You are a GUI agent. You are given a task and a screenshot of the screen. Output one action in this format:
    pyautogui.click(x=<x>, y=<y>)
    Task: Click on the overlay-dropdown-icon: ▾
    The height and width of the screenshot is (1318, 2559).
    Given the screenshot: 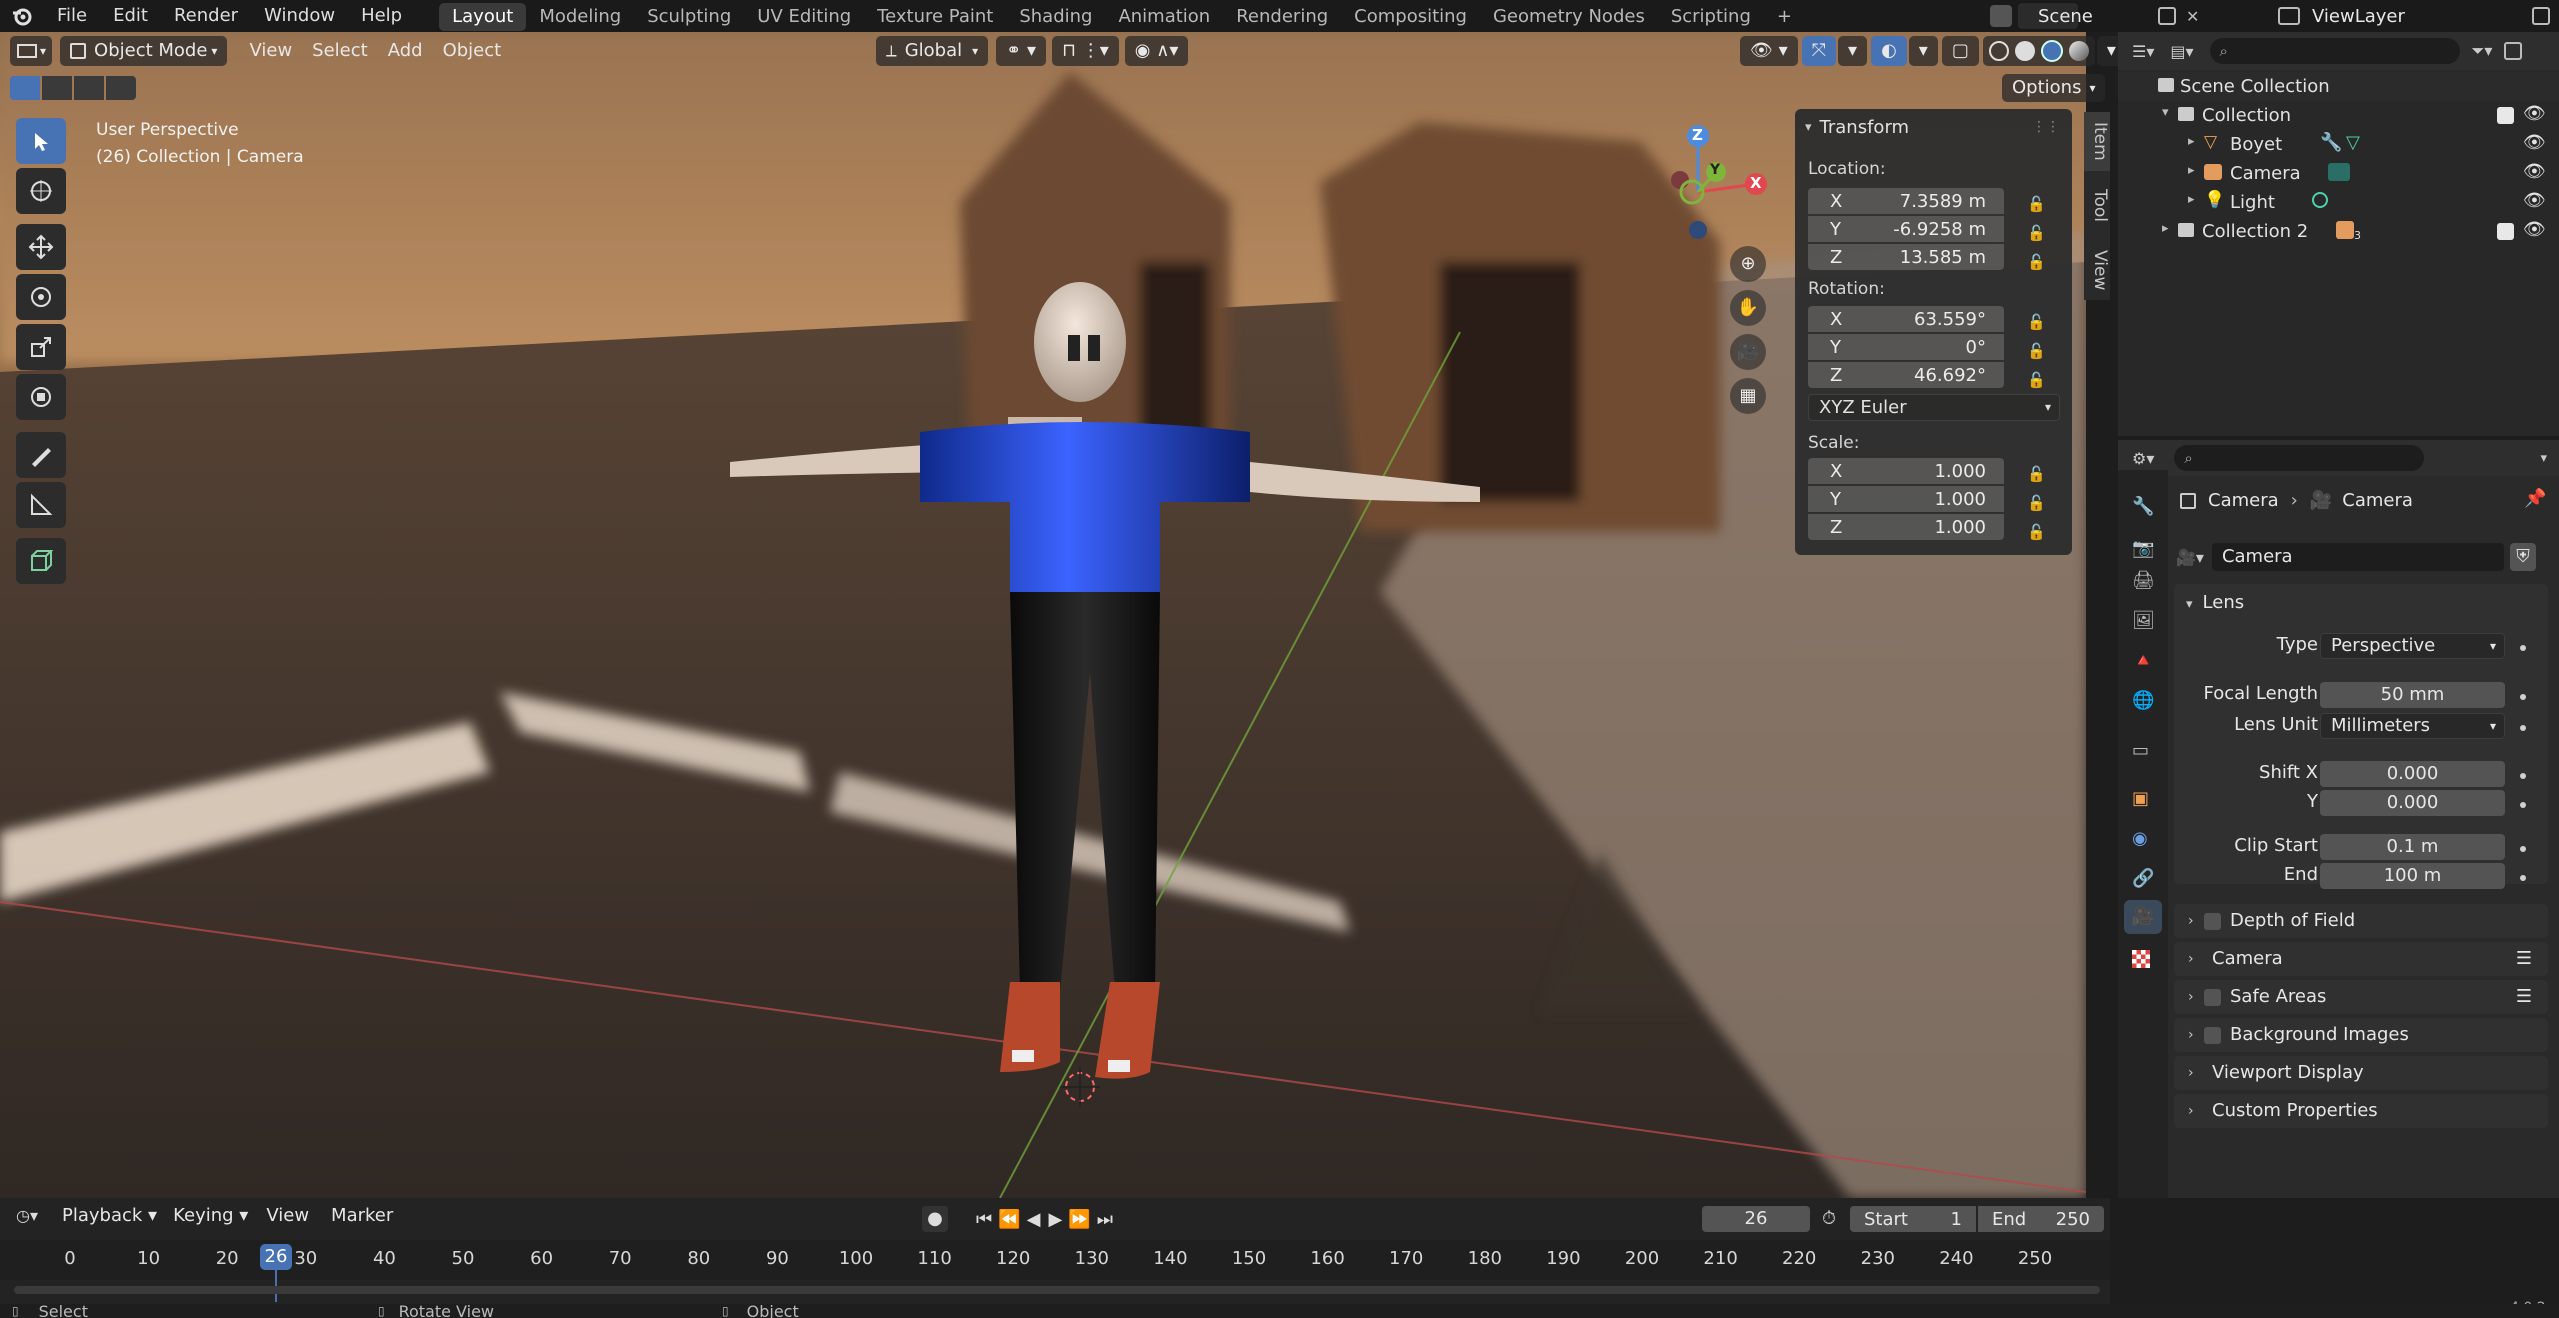 What is the action you would take?
    pyautogui.click(x=1923, y=51)
    